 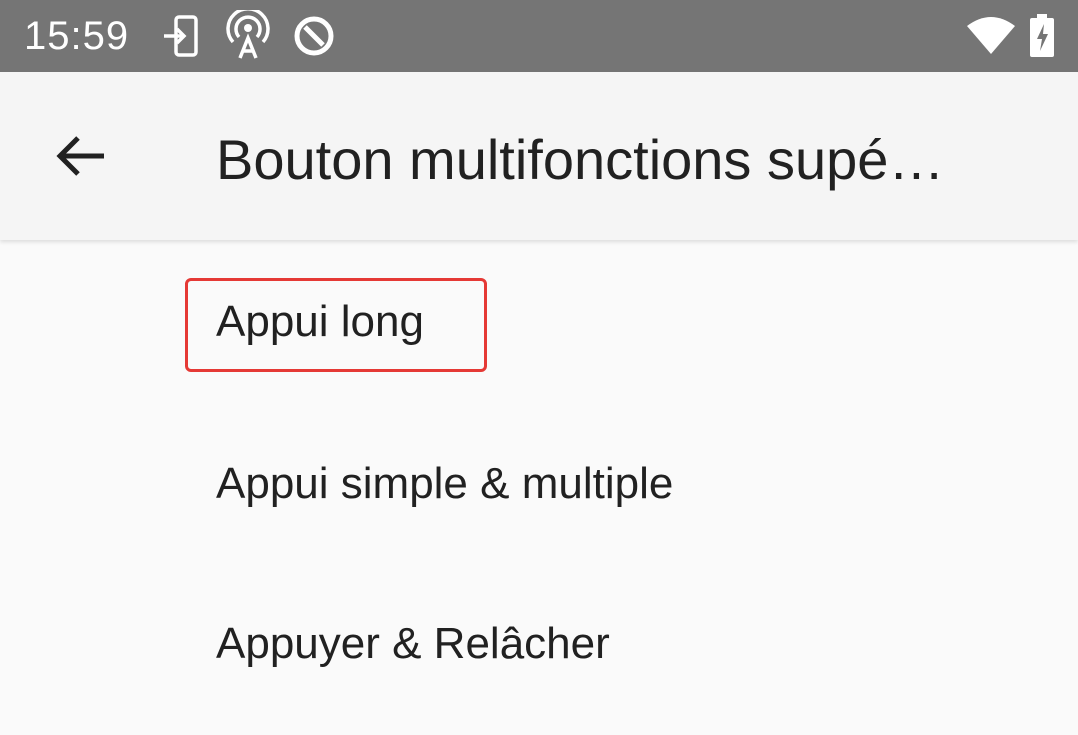 I want to click on status-time: 15:59, so click(x=77, y=36).